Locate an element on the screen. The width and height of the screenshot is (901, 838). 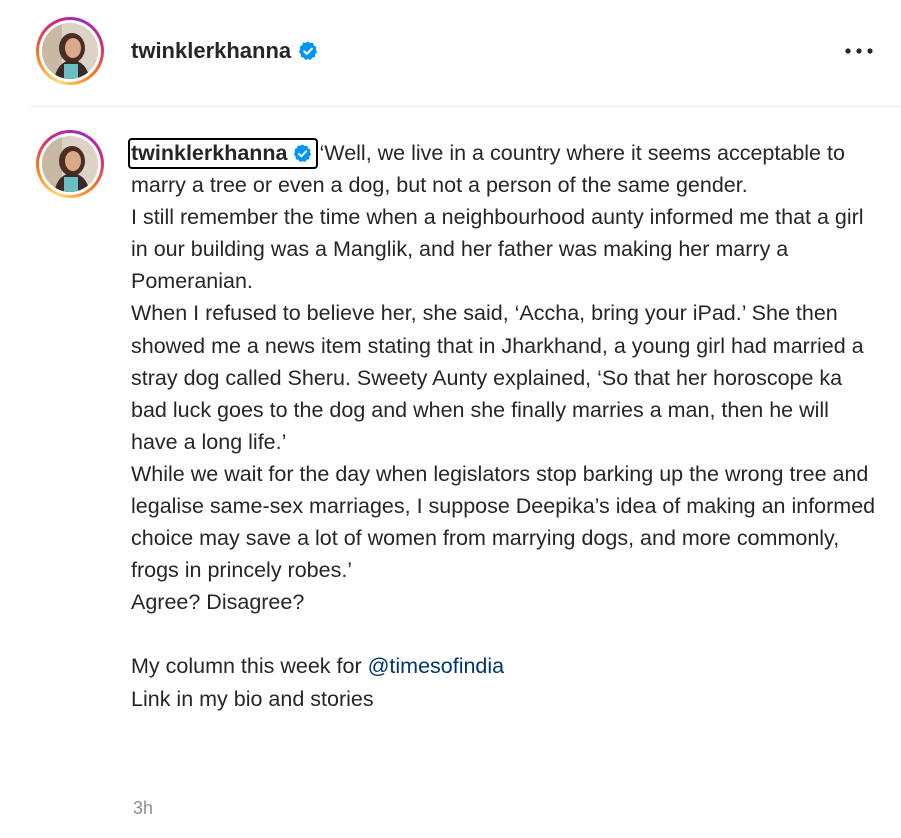
caption-username: twinklerkhanna is located at coordinates (209, 153).